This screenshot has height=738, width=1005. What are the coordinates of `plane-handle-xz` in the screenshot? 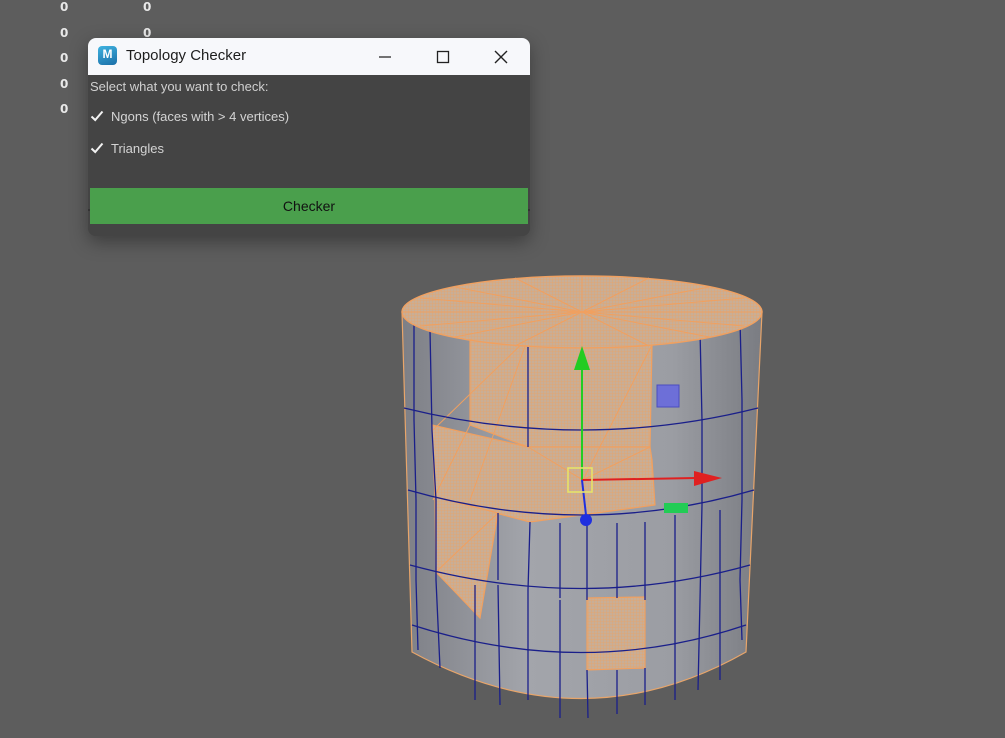 It's located at (676, 508).